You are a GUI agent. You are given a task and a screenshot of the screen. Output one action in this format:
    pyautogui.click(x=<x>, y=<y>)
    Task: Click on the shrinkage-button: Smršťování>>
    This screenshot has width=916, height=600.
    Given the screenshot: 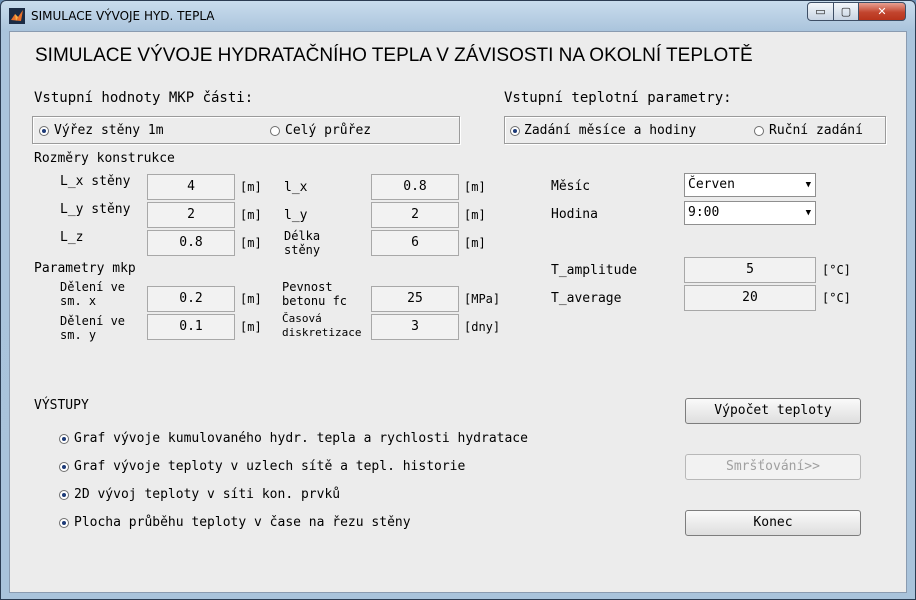 What is the action you would take?
    pyautogui.click(x=773, y=467)
    